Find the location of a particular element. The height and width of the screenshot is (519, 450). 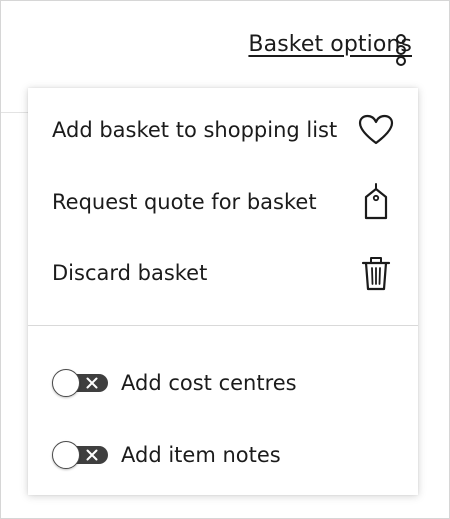

menu-item-label: Discard basket is located at coordinates (130, 273).